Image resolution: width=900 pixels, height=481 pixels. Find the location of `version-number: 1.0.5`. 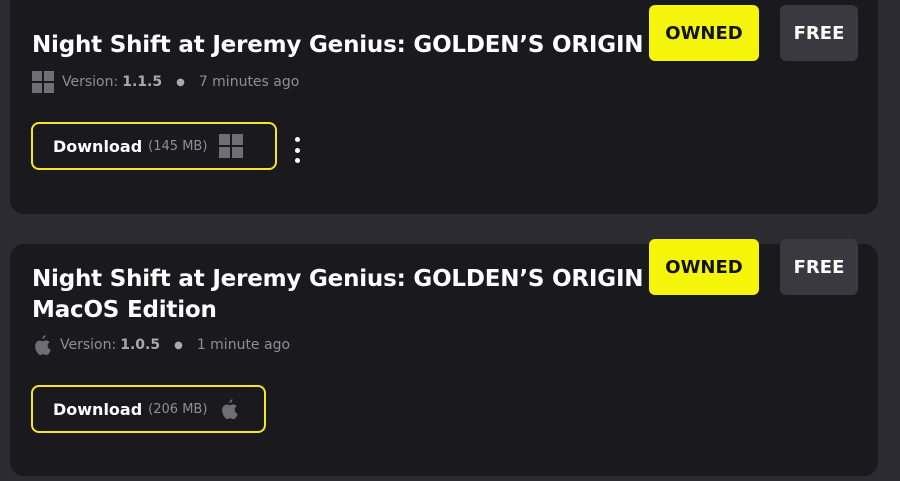

version-number: 1.0.5 is located at coordinates (140, 345).